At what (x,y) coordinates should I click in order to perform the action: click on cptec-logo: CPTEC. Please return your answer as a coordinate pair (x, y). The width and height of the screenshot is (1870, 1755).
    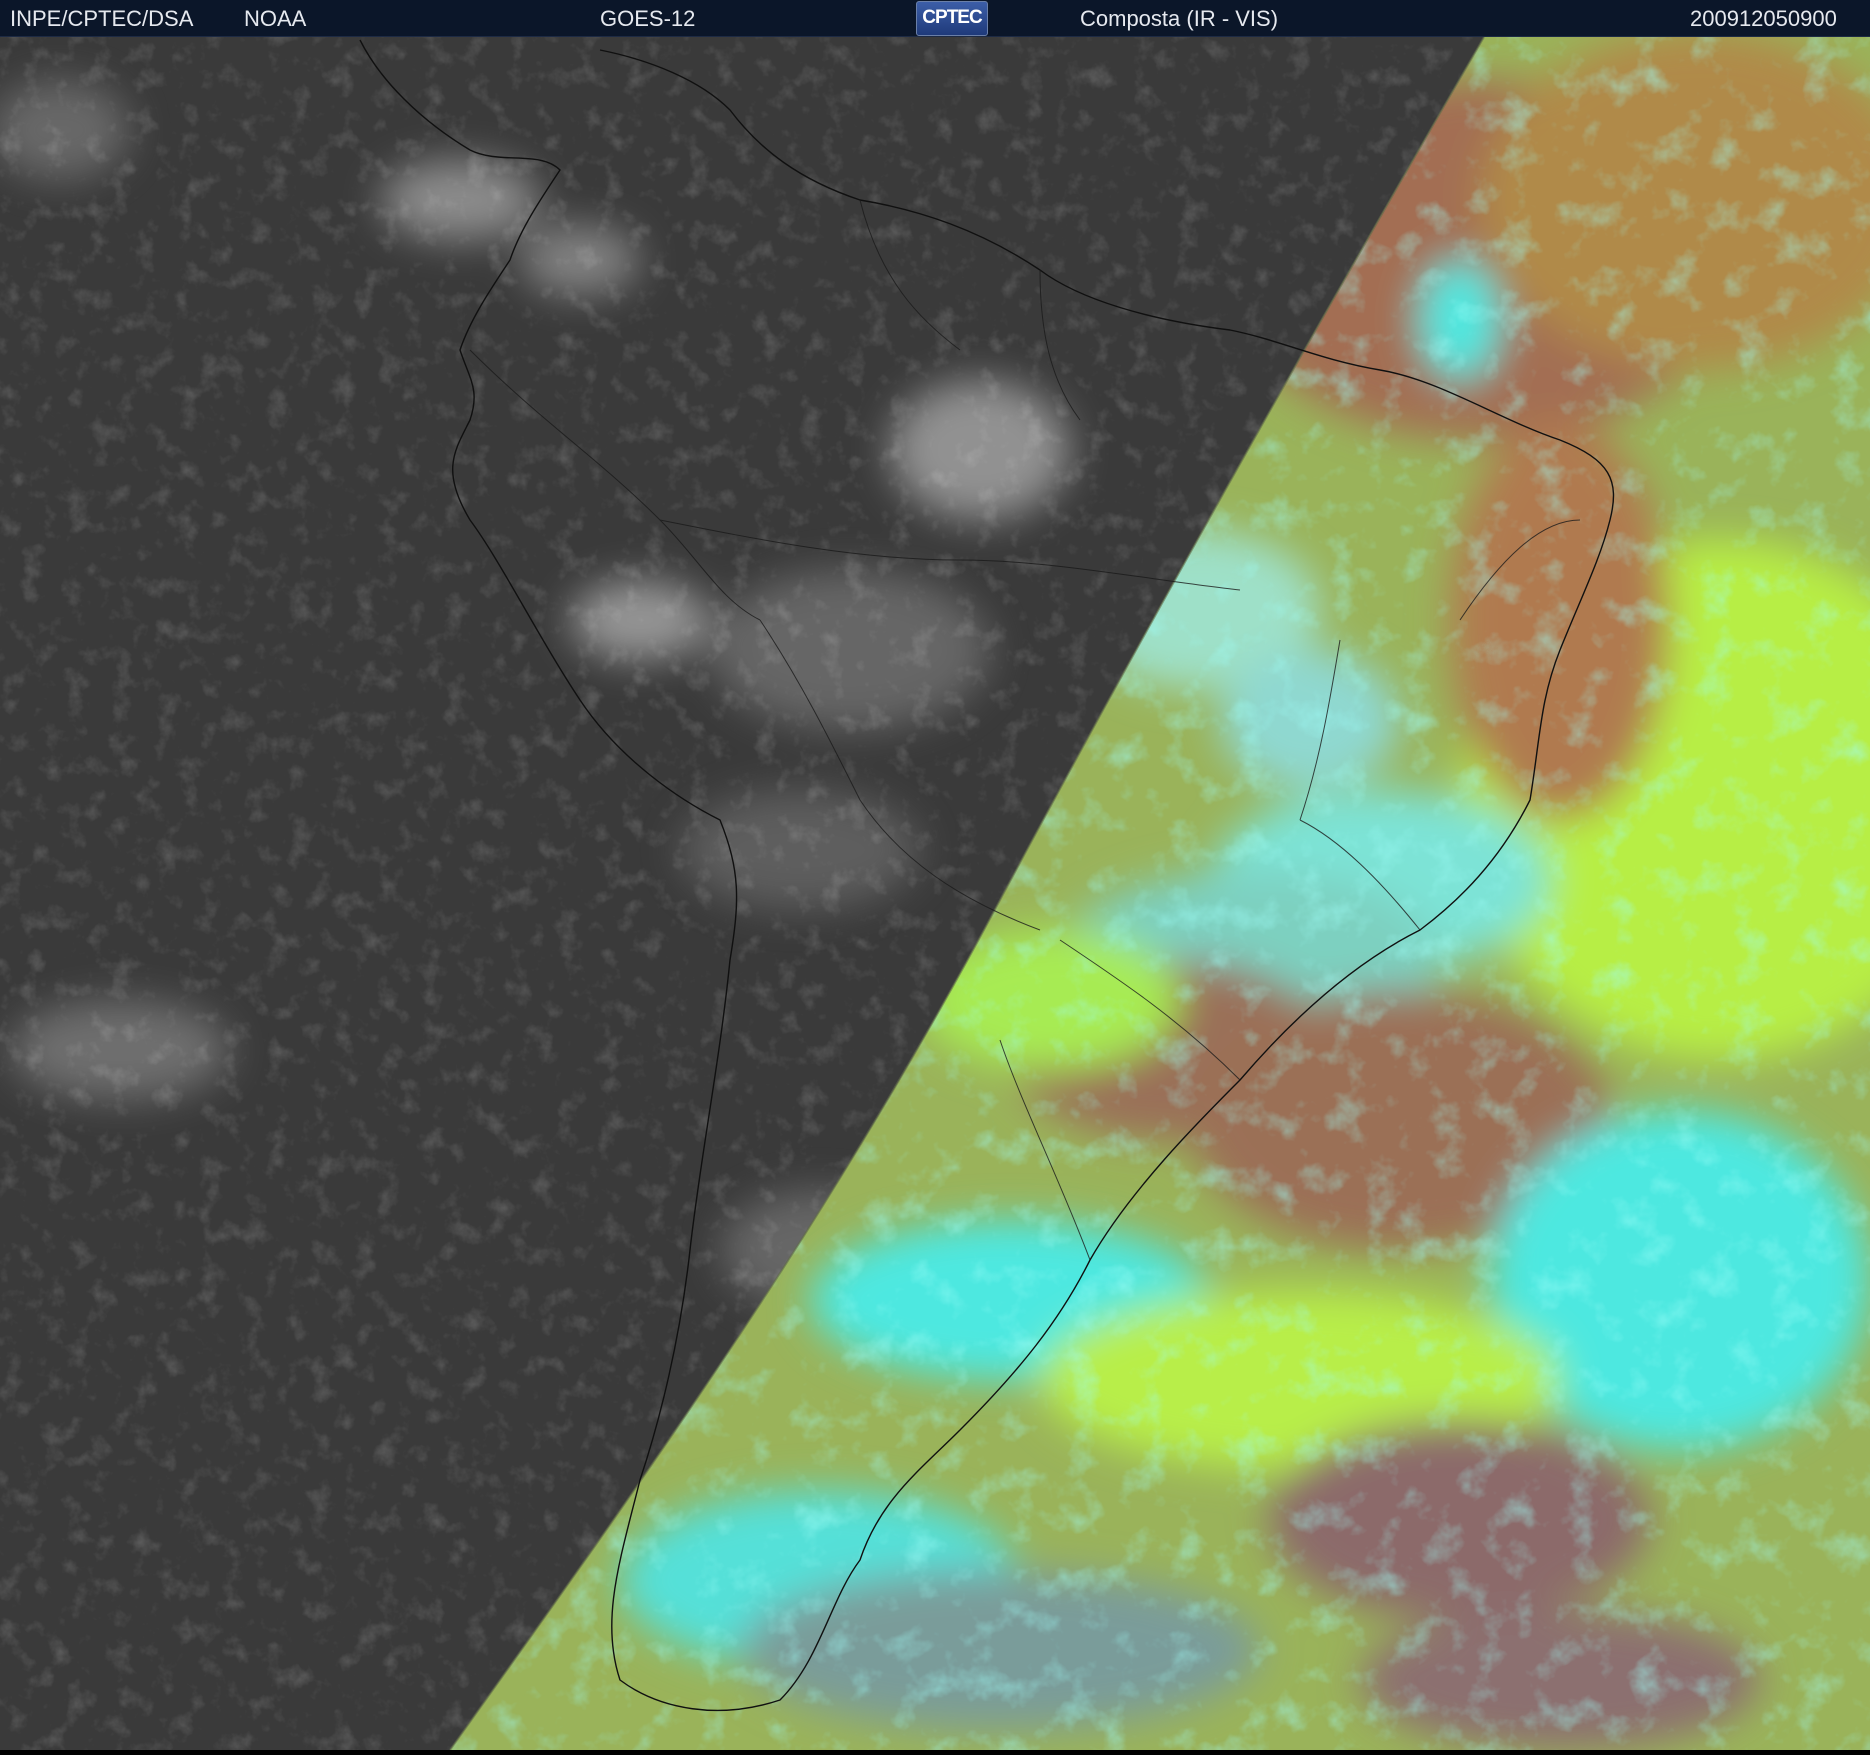
    Looking at the image, I should click on (952, 18).